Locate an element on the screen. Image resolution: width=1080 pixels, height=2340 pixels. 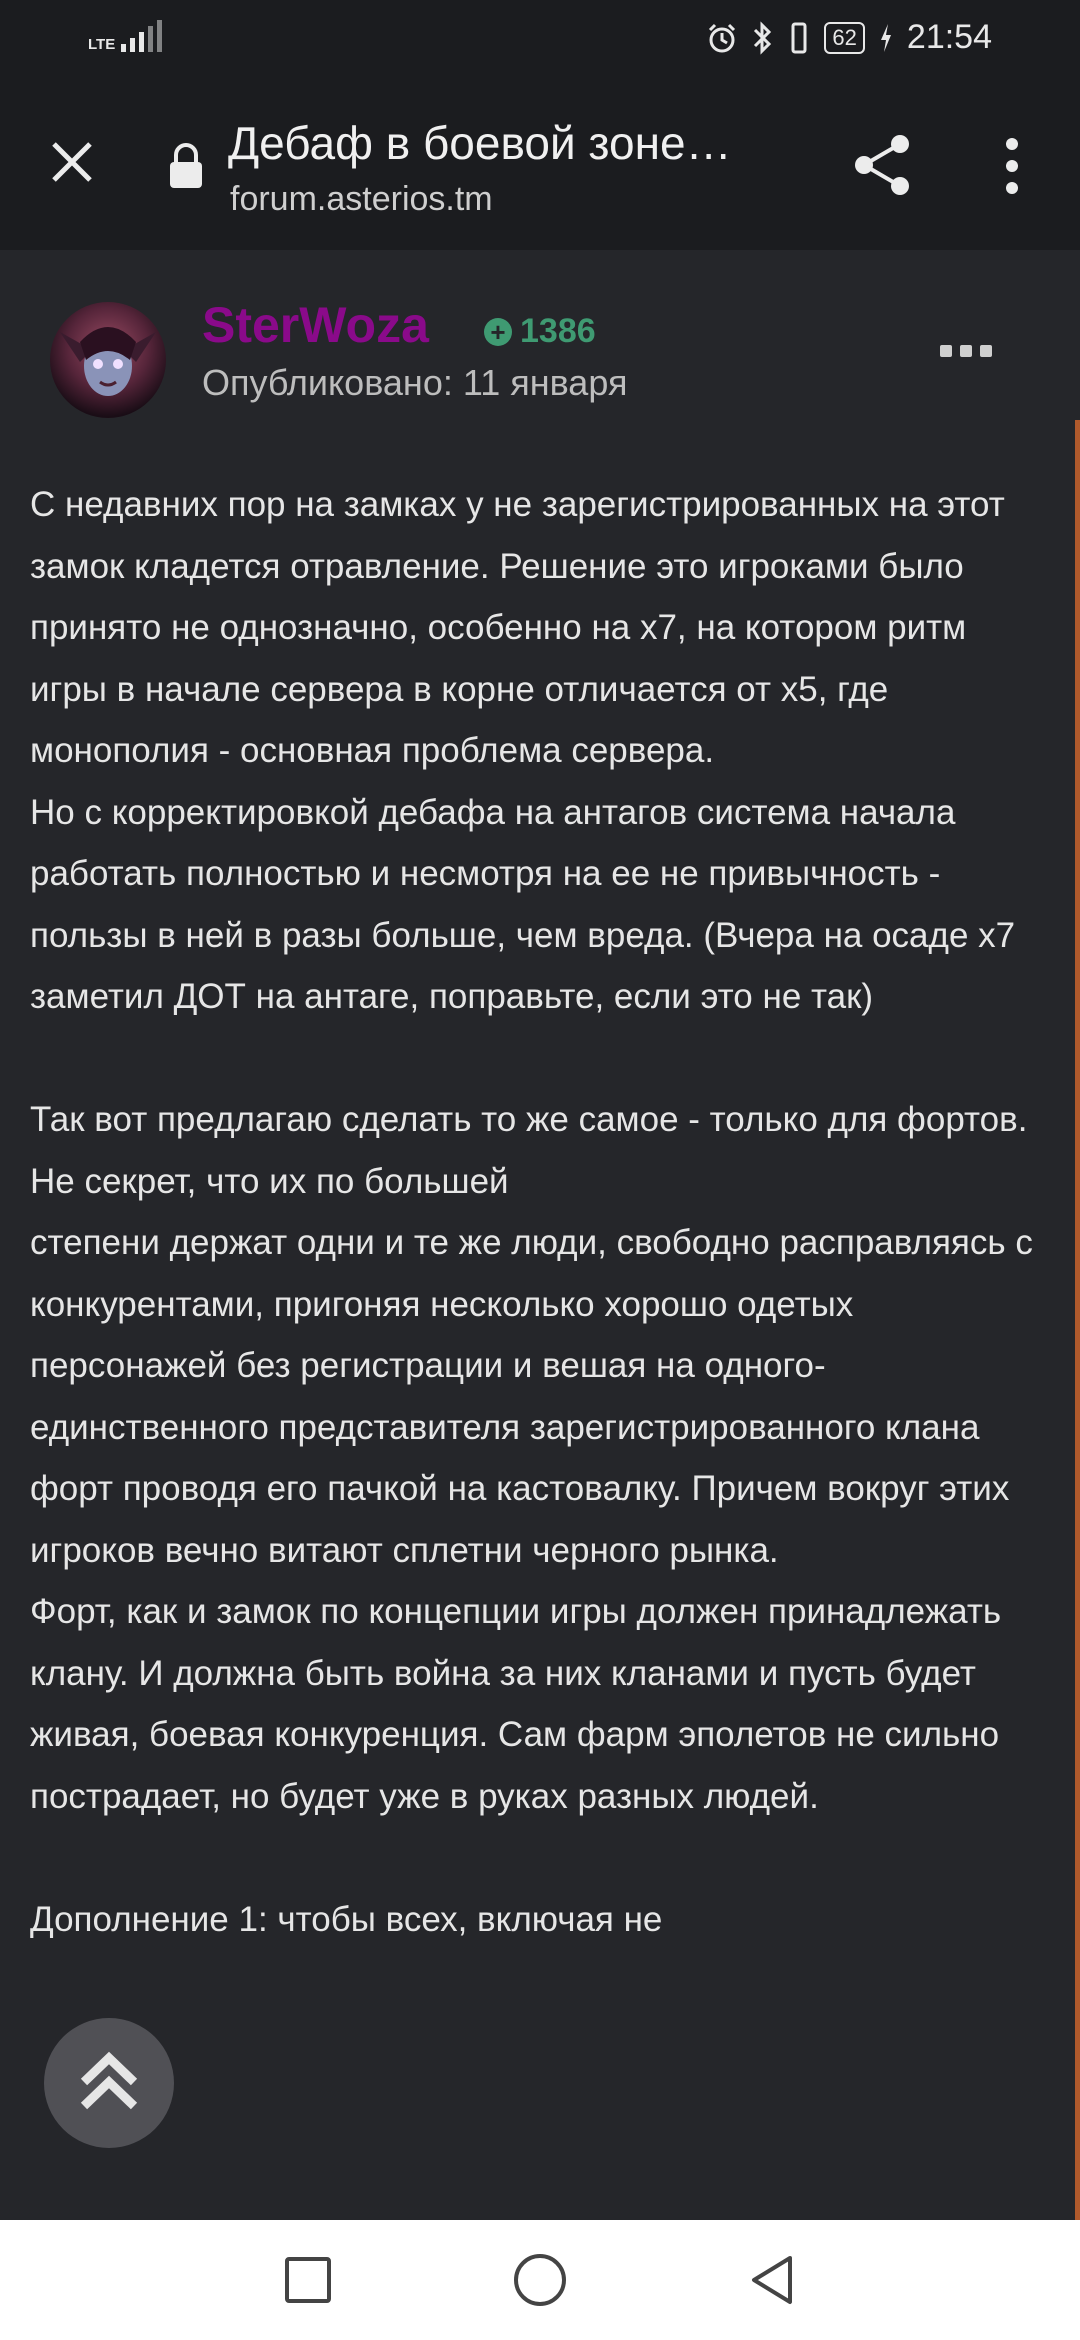
system-nav-bar is located at coordinates (540, 2280).